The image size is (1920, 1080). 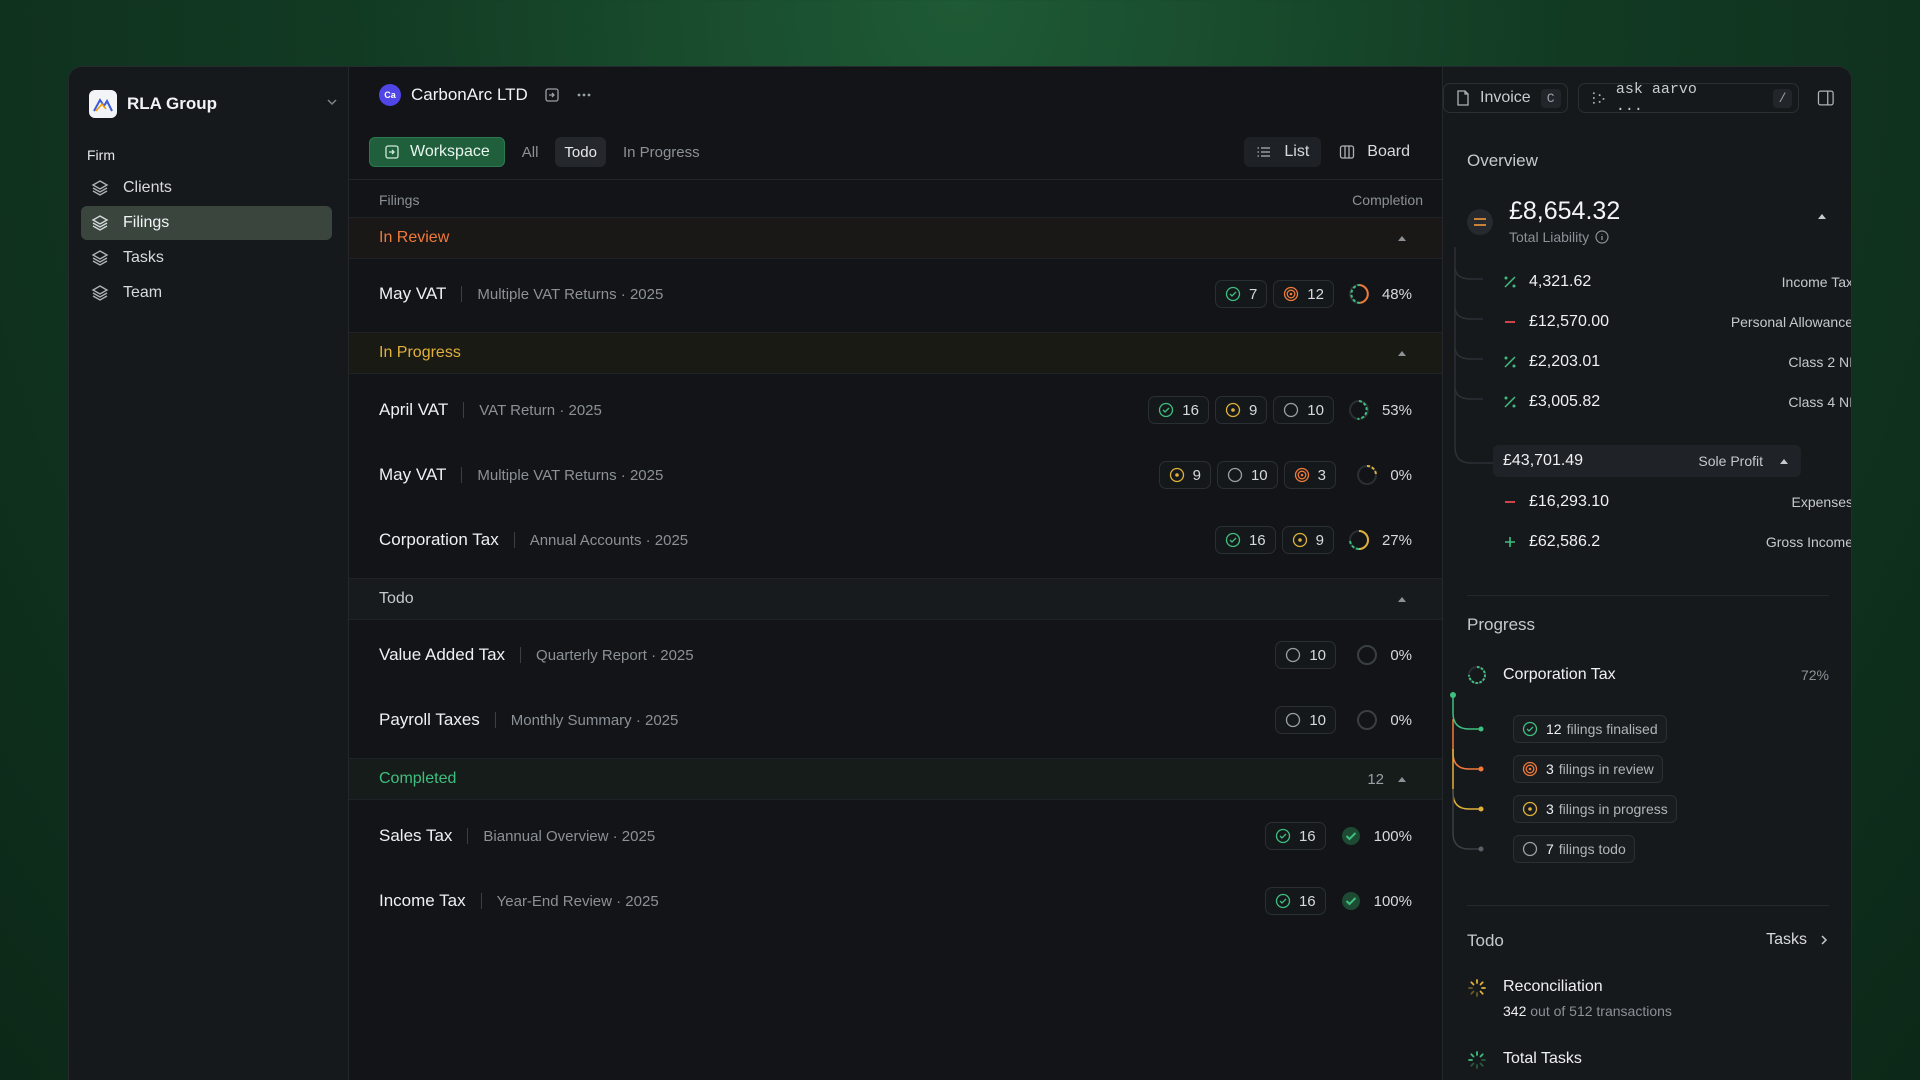 What do you see at coordinates (206, 188) in the screenshot?
I see `sidebar-item-clients: Clients` at bounding box center [206, 188].